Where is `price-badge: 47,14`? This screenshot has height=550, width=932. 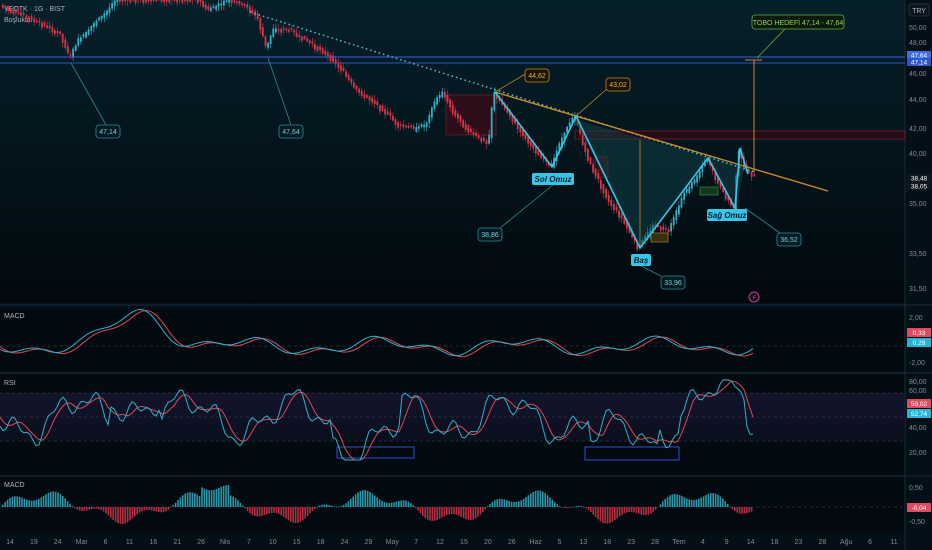 price-badge: 47,14 is located at coordinates (919, 62).